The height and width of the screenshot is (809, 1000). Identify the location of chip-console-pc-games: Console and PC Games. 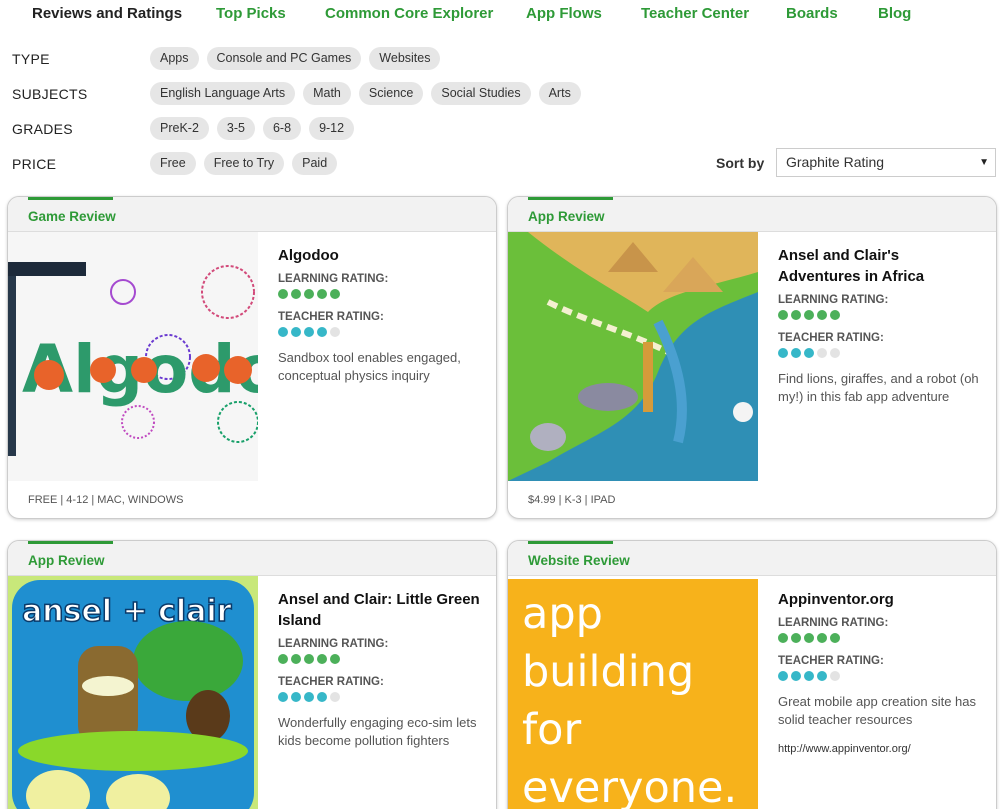
(284, 58).